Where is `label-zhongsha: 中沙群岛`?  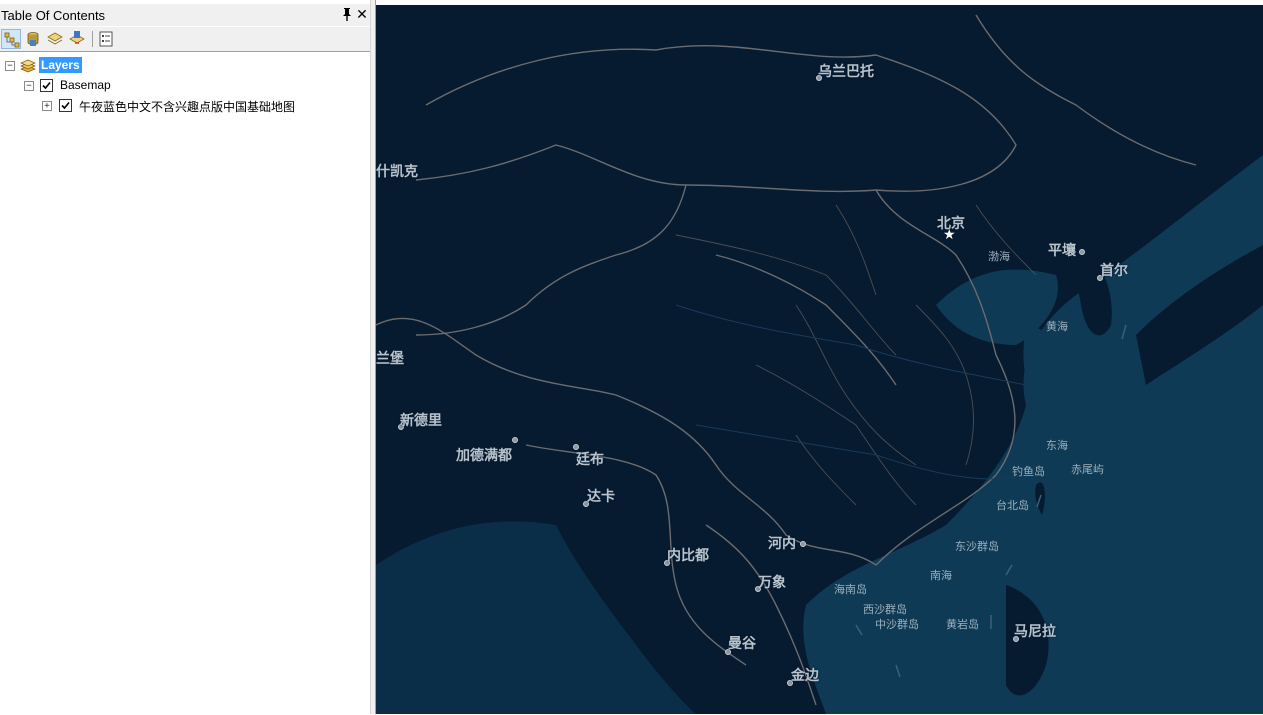 label-zhongsha: 中沙群岛 is located at coordinates (897, 624).